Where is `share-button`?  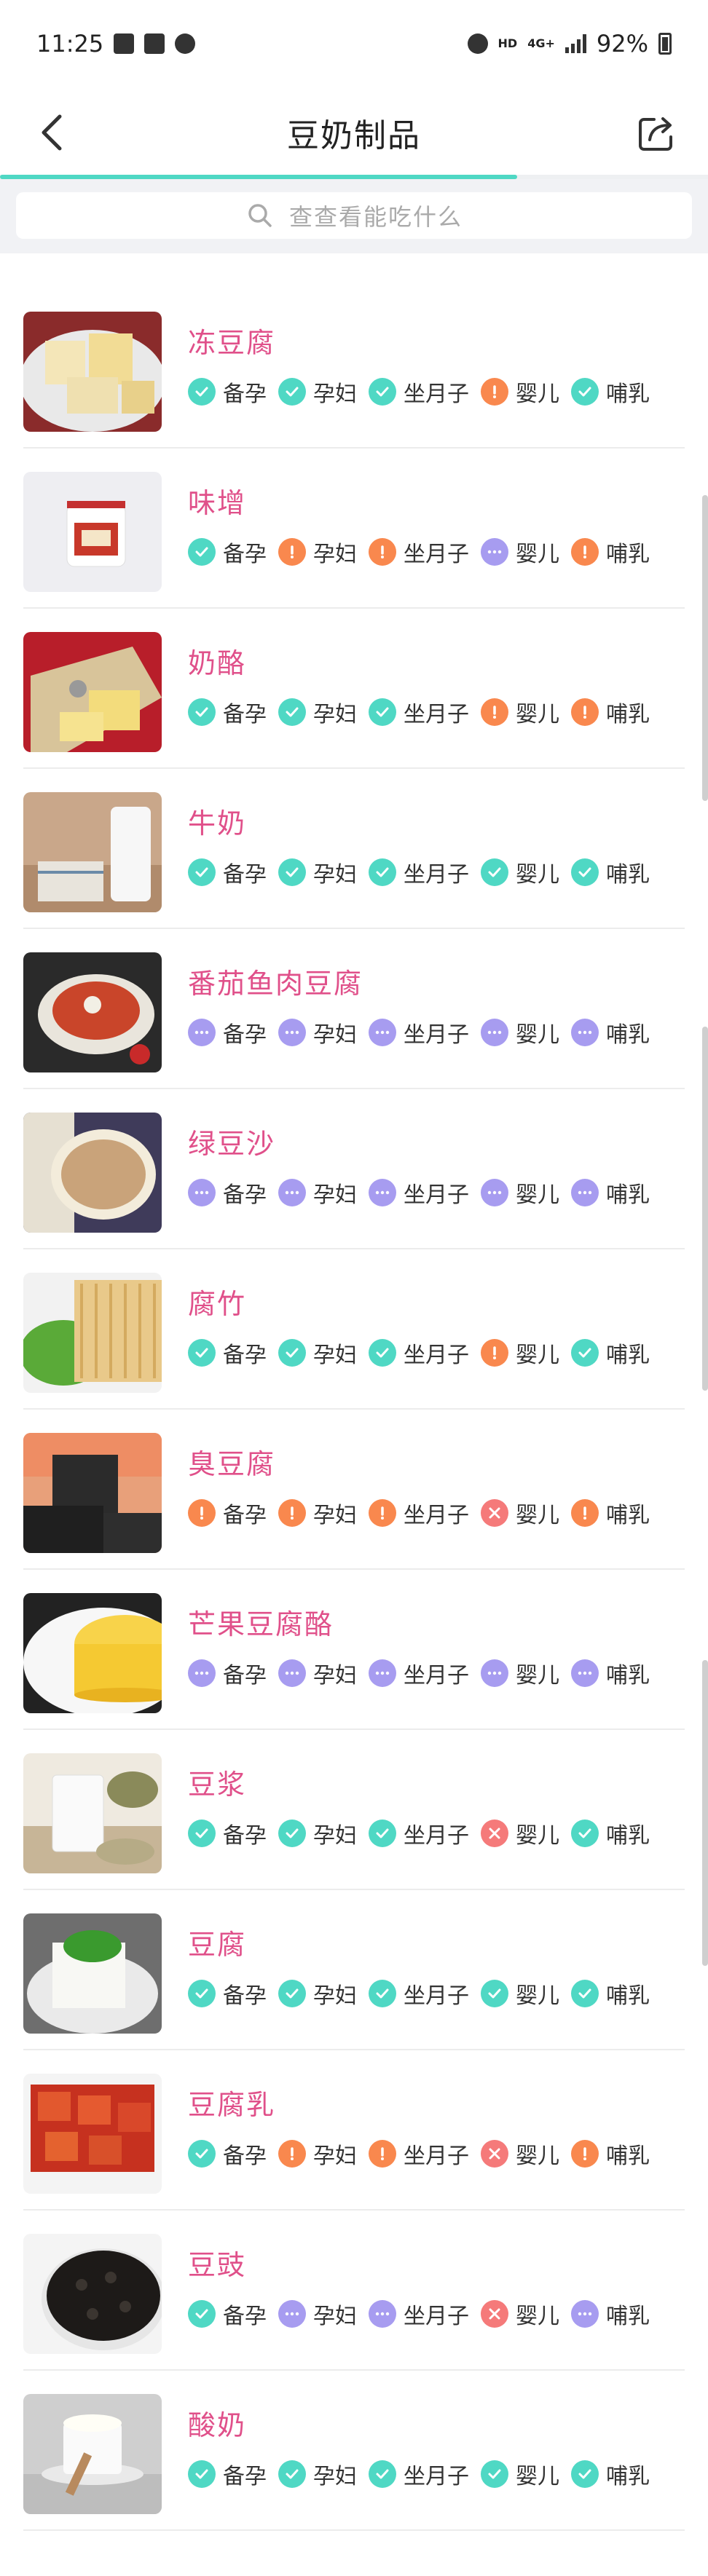 share-button is located at coordinates (657, 132).